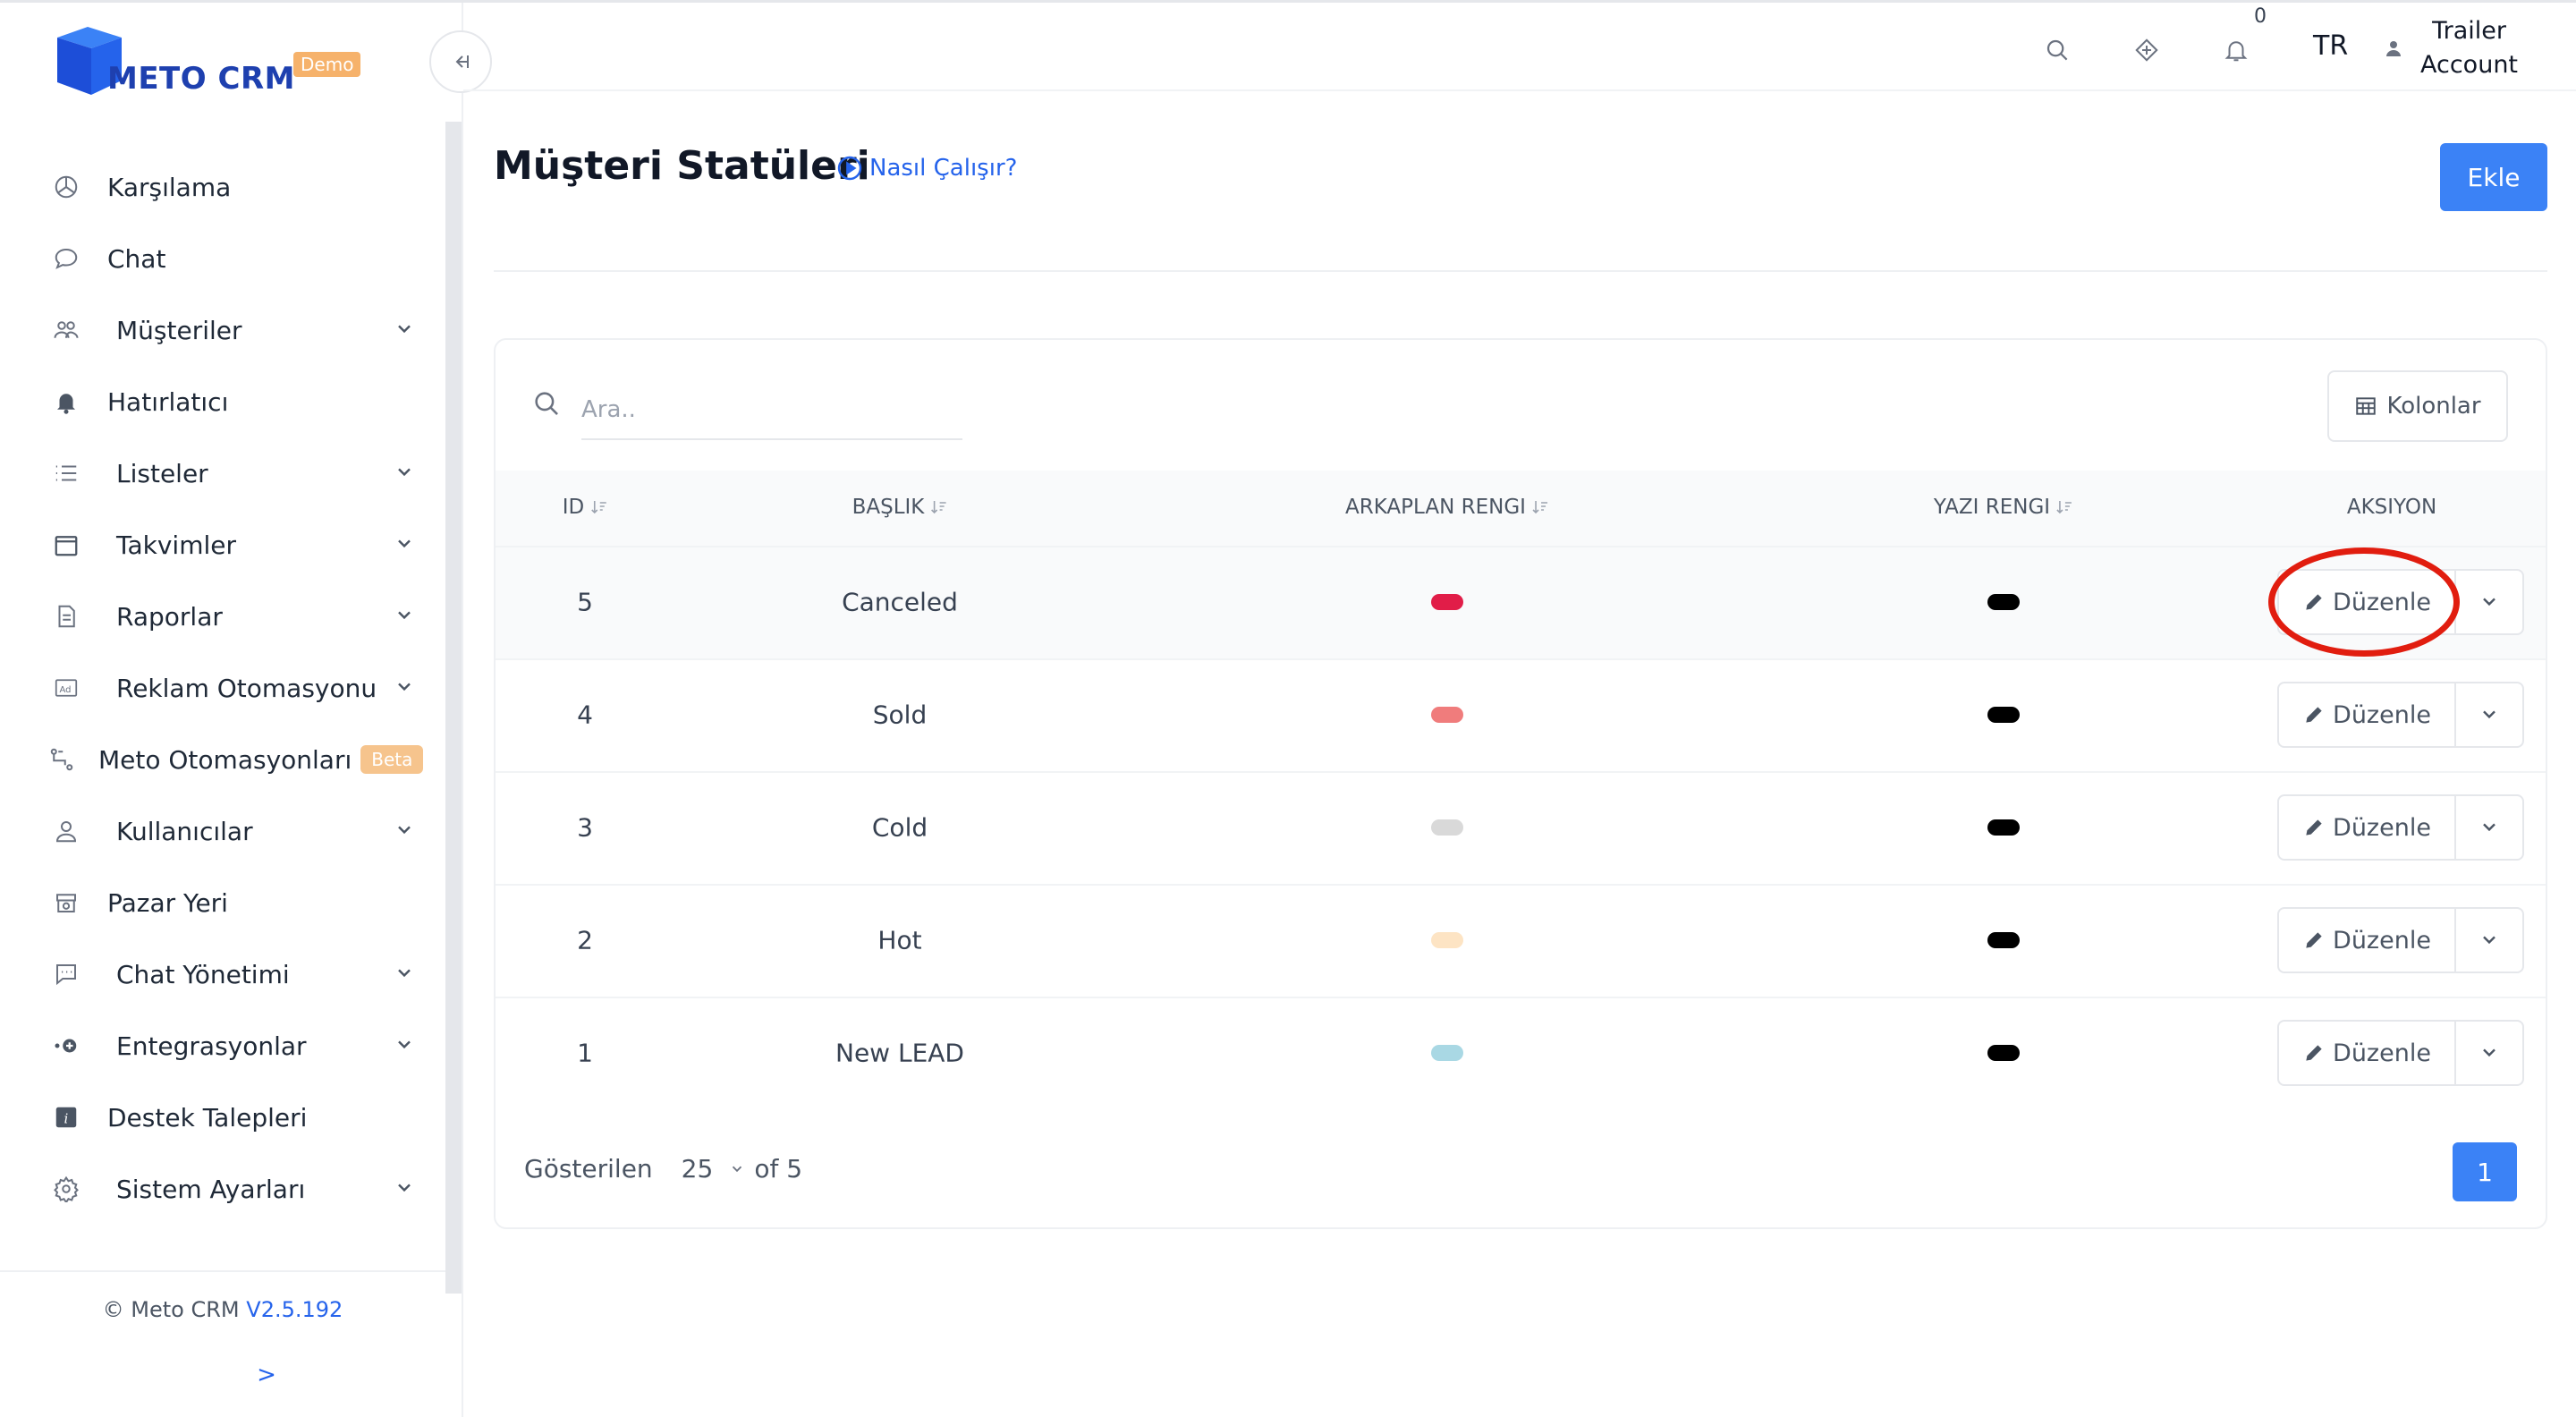 This screenshot has width=2576, height=1417. I want to click on sidebar-item-13: Entegrasyonlar, so click(231, 1045).